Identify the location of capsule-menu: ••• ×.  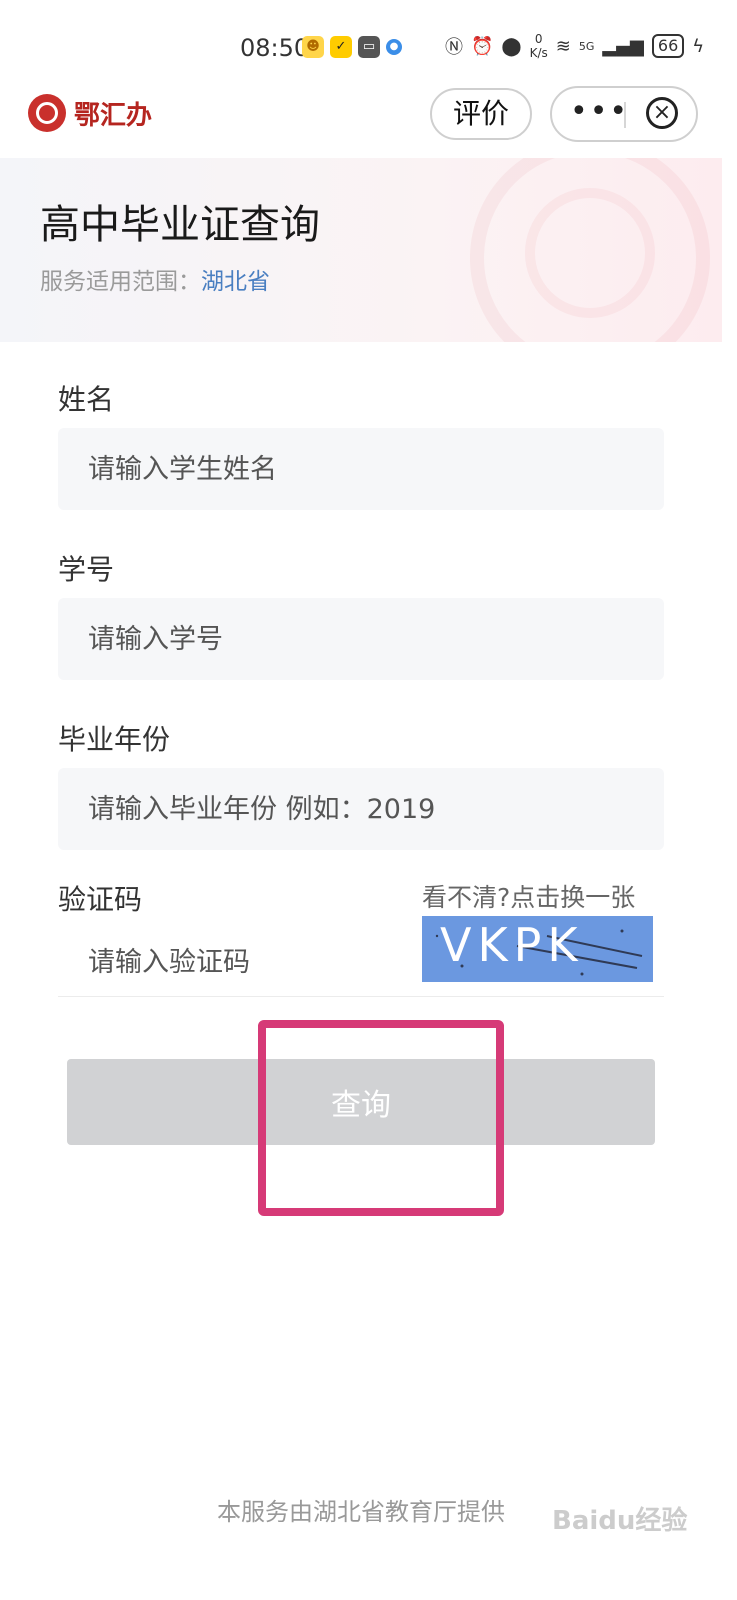
(624, 114).